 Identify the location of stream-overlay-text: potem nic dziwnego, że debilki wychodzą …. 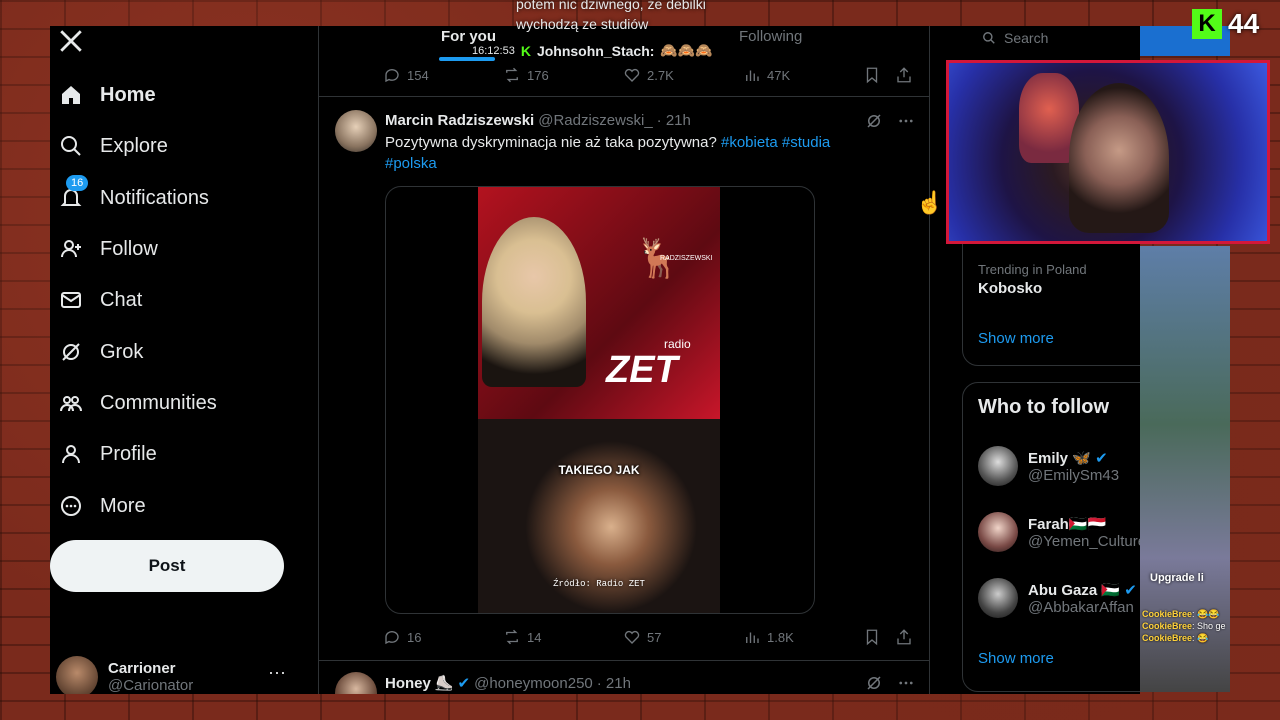
(611, 17).